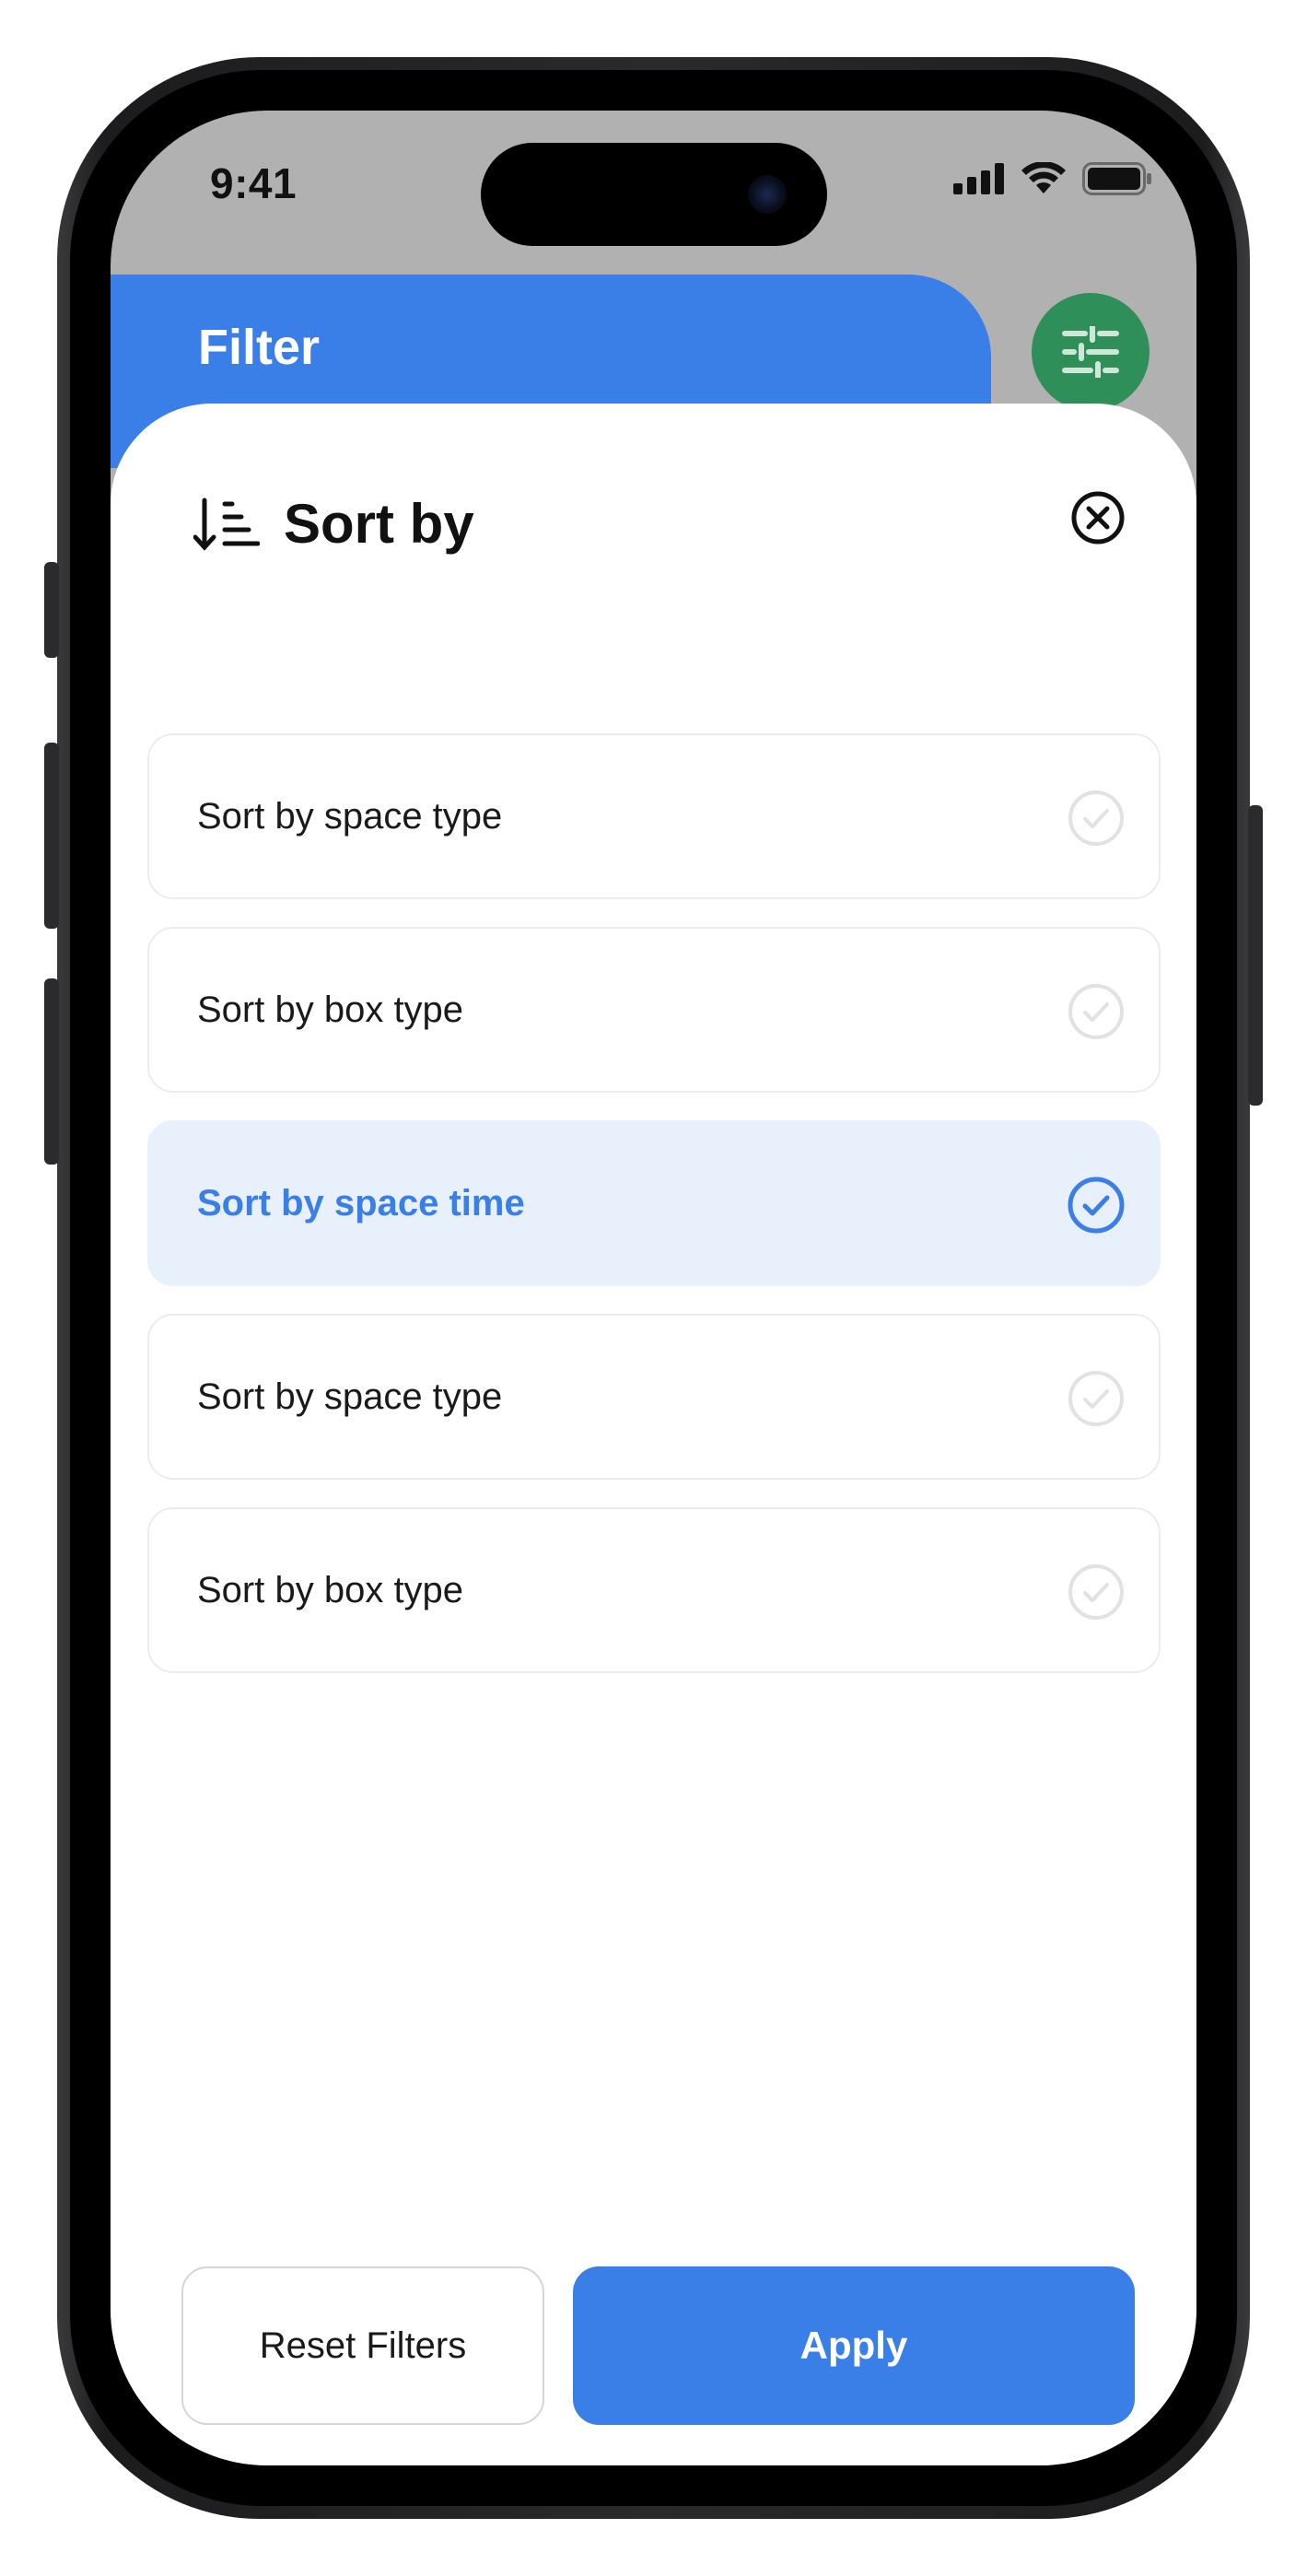 The height and width of the screenshot is (2576, 1307). I want to click on close-circle-icon, so click(1098, 517).